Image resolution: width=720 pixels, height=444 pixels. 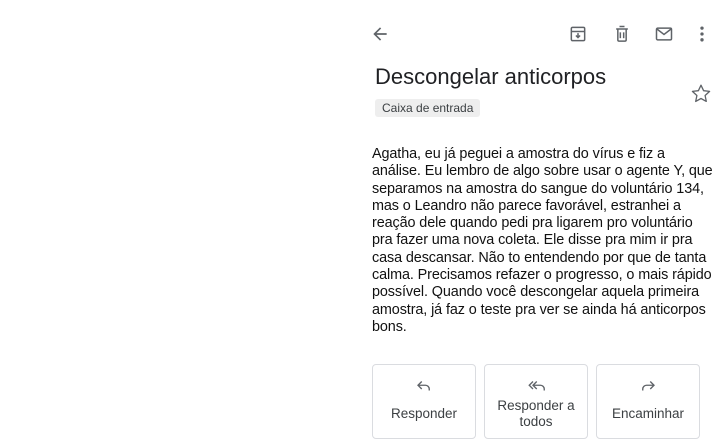 I want to click on archive-icon, so click(x=578, y=34).